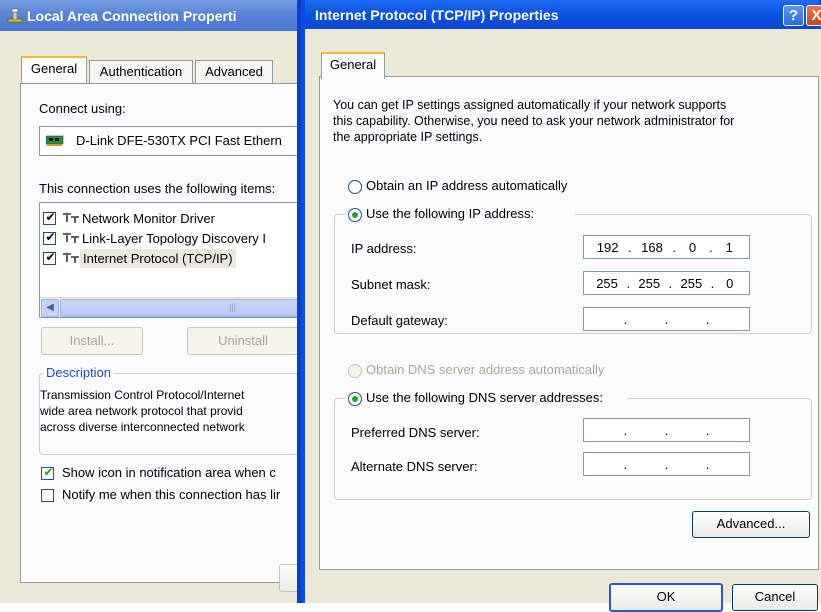 This screenshot has width=821, height=612. Describe the element at coordinates (47, 495) in the screenshot. I see `notify-checkbox` at that location.